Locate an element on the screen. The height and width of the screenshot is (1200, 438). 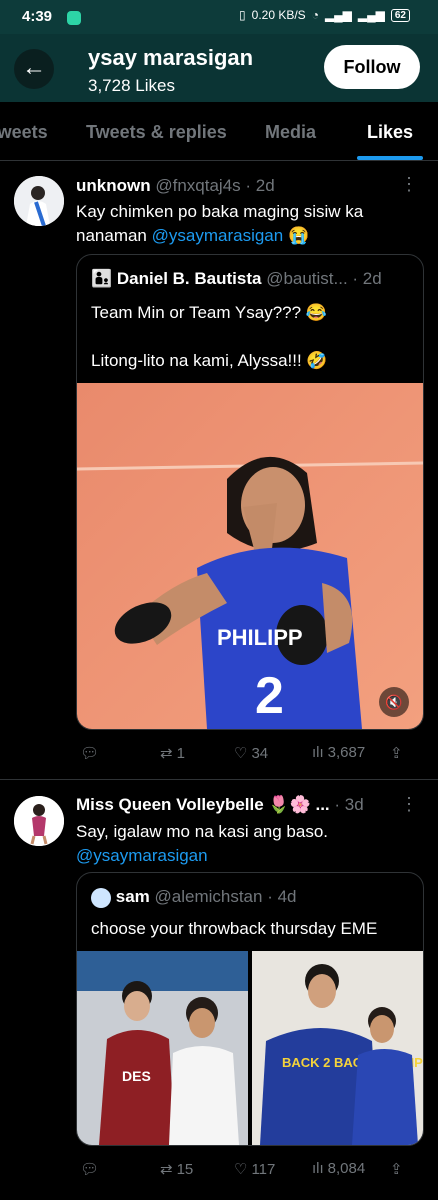
jersey-number: 2 is located at coordinates (269, 696).